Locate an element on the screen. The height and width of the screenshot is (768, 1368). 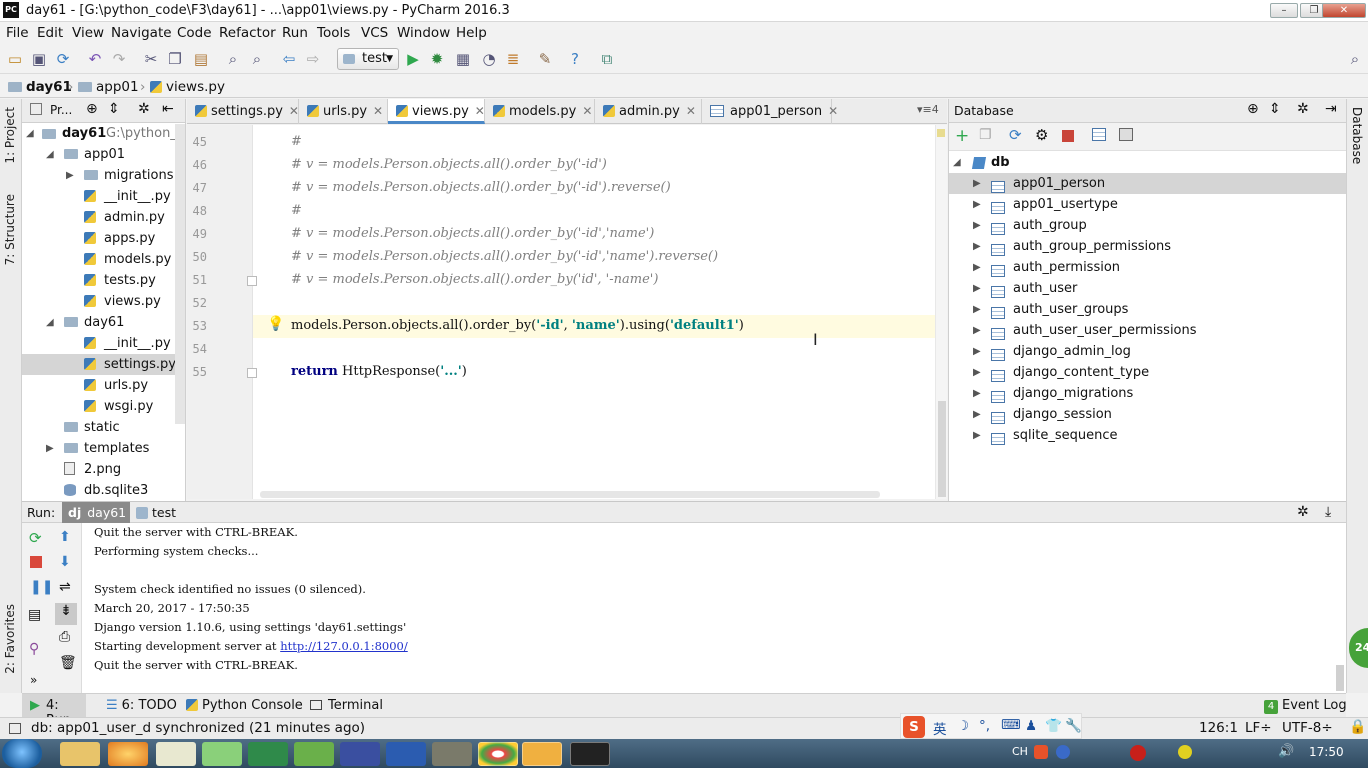
tab-admin: admin.py ✕ is located at coordinates (648, 111).